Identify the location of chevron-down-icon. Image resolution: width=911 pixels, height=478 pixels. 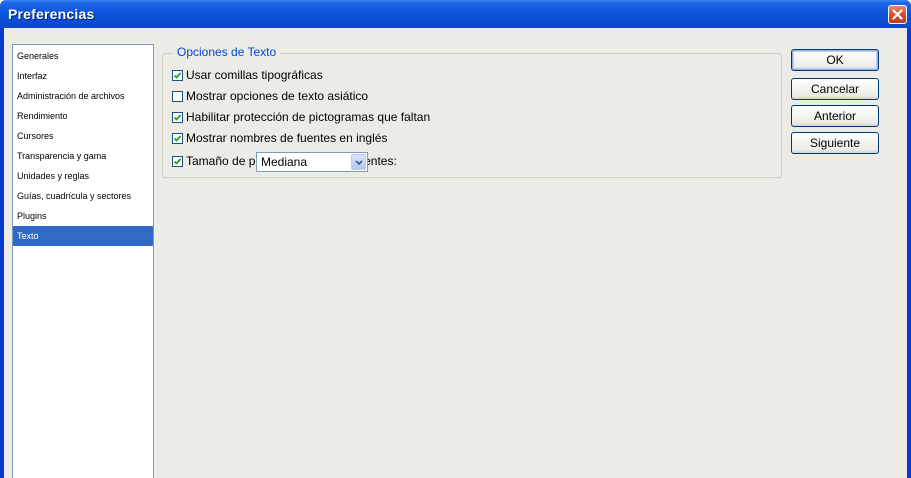
(359, 163).